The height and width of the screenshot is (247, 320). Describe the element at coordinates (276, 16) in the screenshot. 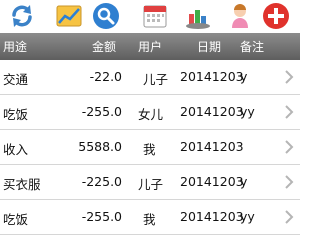

I see `add-icon` at that location.